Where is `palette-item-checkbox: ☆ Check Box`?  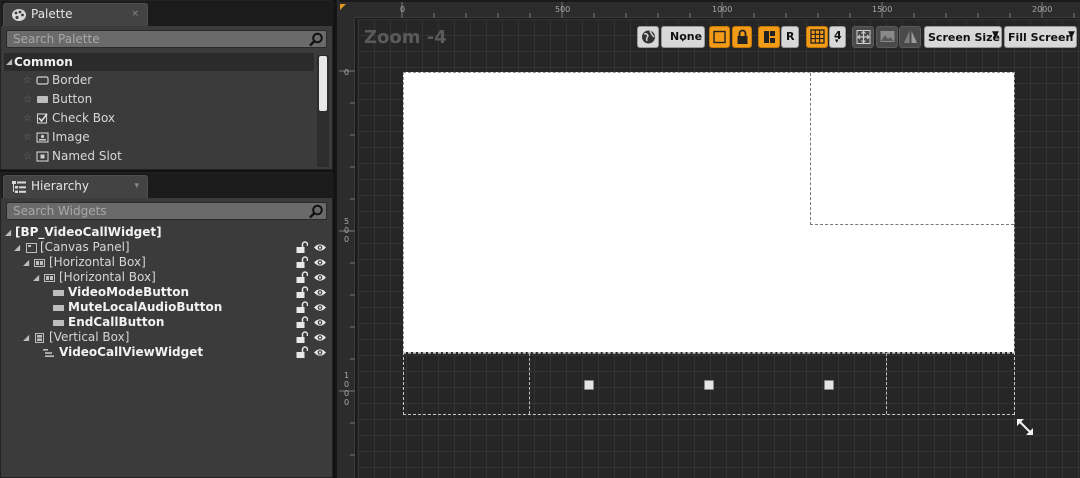
palette-item-checkbox: ☆ Check Box is located at coordinates (157, 118).